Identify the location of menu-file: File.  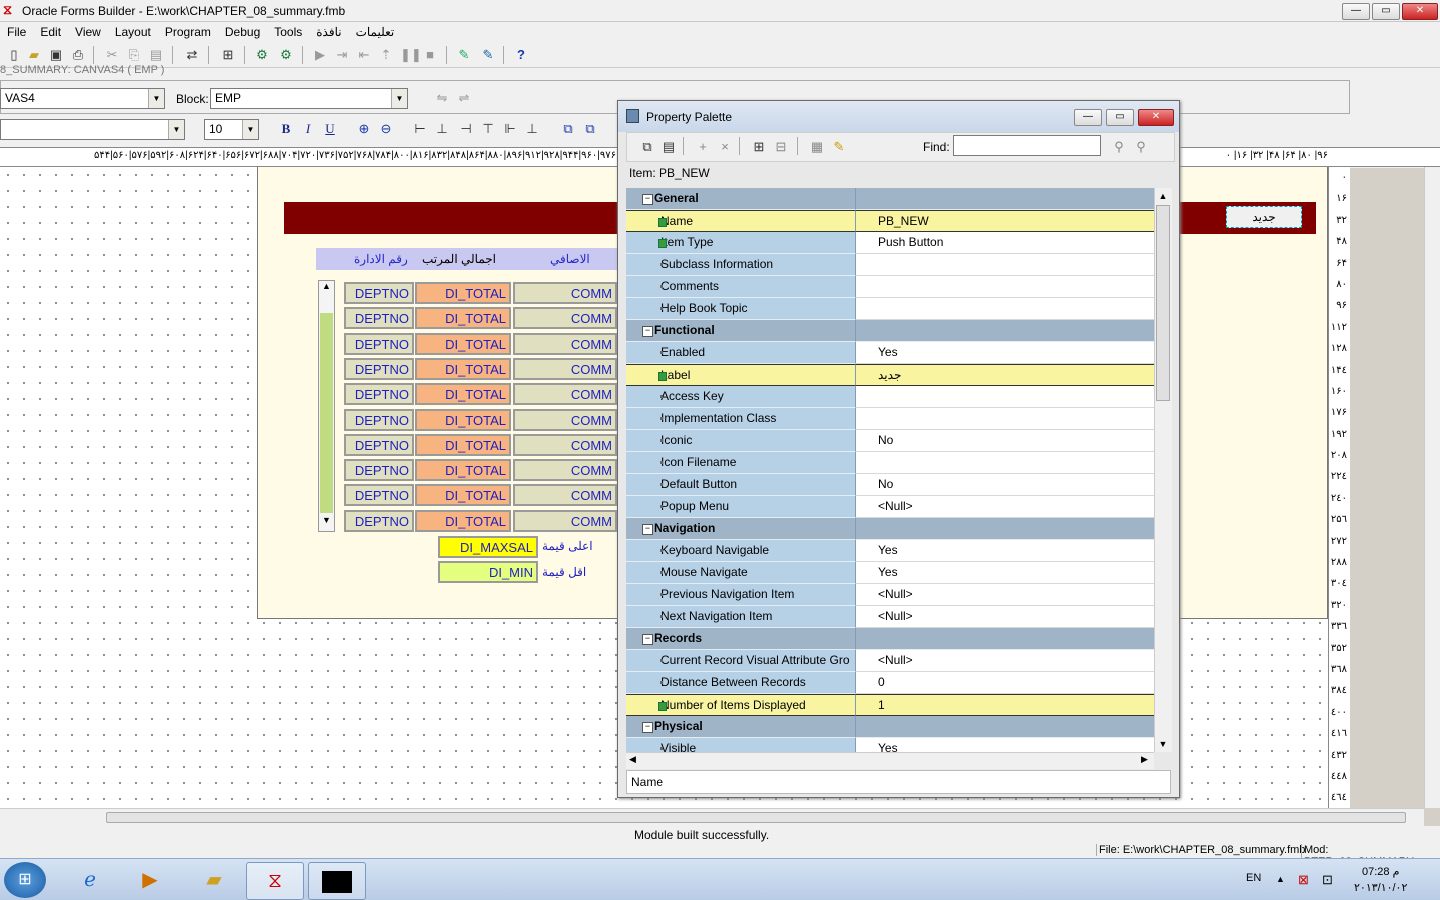
(16, 32).